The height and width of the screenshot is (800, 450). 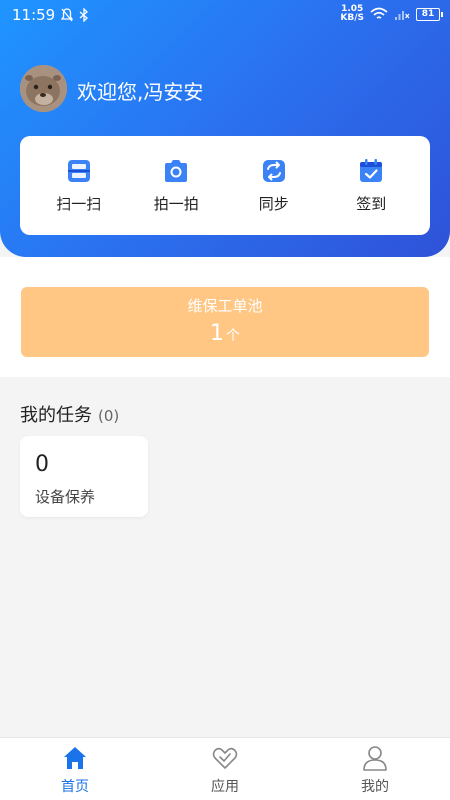 I want to click on my-tasks-header: 我的任务 (0), so click(x=69, y=414).